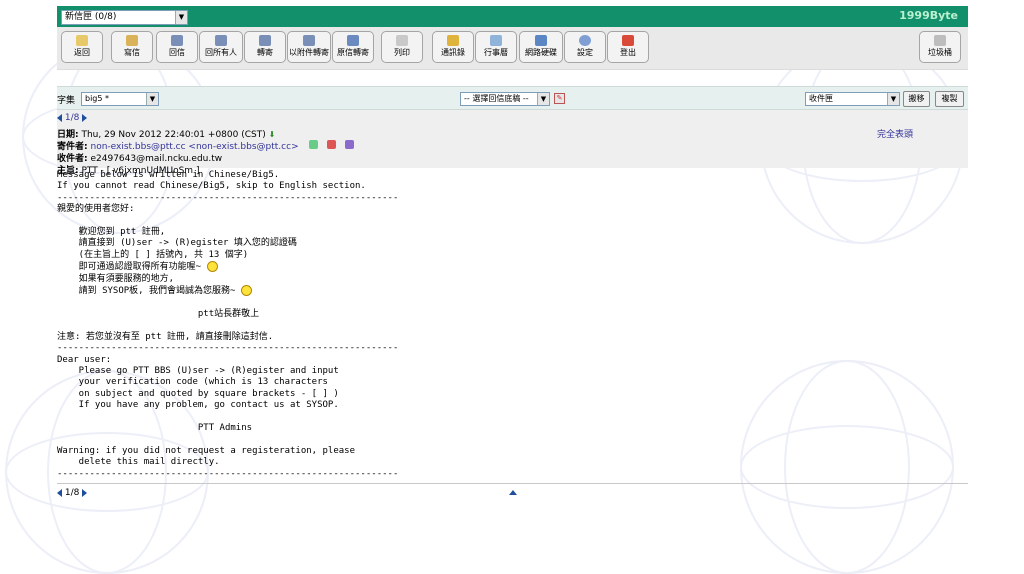 This screenshot has height=574, width=1024. What do you see at coordinates (628, 47) in the screenshot?
I see `logout-button: 登出` at bounding box center [628, 47].